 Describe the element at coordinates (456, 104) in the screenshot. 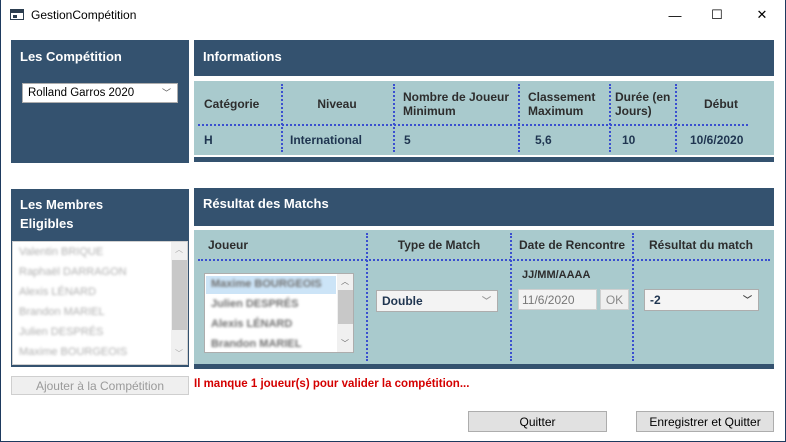

I see `col-header-nb-joueur: Nombre de Joueur Minimum` at that location.